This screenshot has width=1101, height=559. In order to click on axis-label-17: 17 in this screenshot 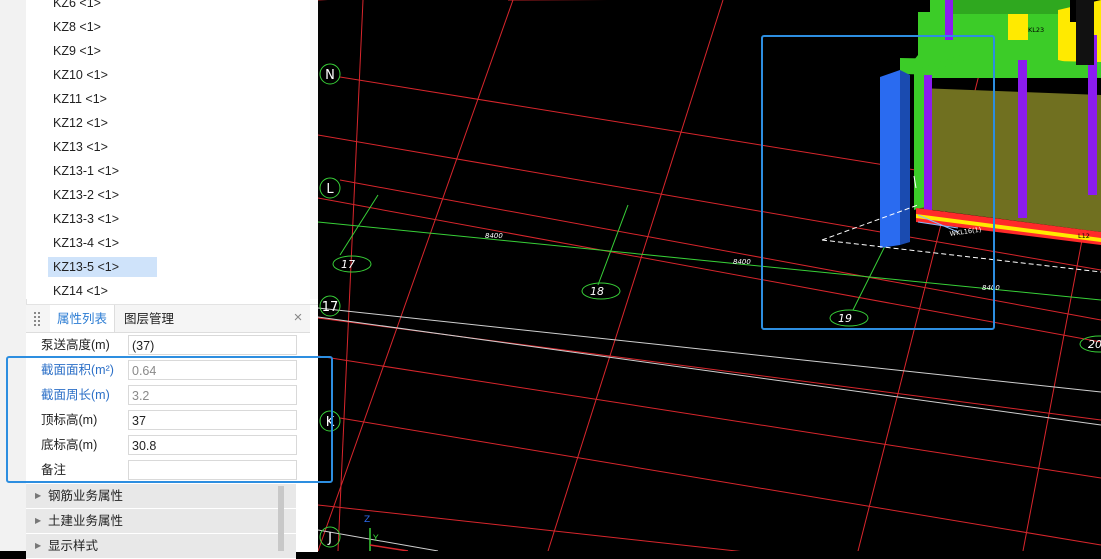, I will do `click(330, 307)`.